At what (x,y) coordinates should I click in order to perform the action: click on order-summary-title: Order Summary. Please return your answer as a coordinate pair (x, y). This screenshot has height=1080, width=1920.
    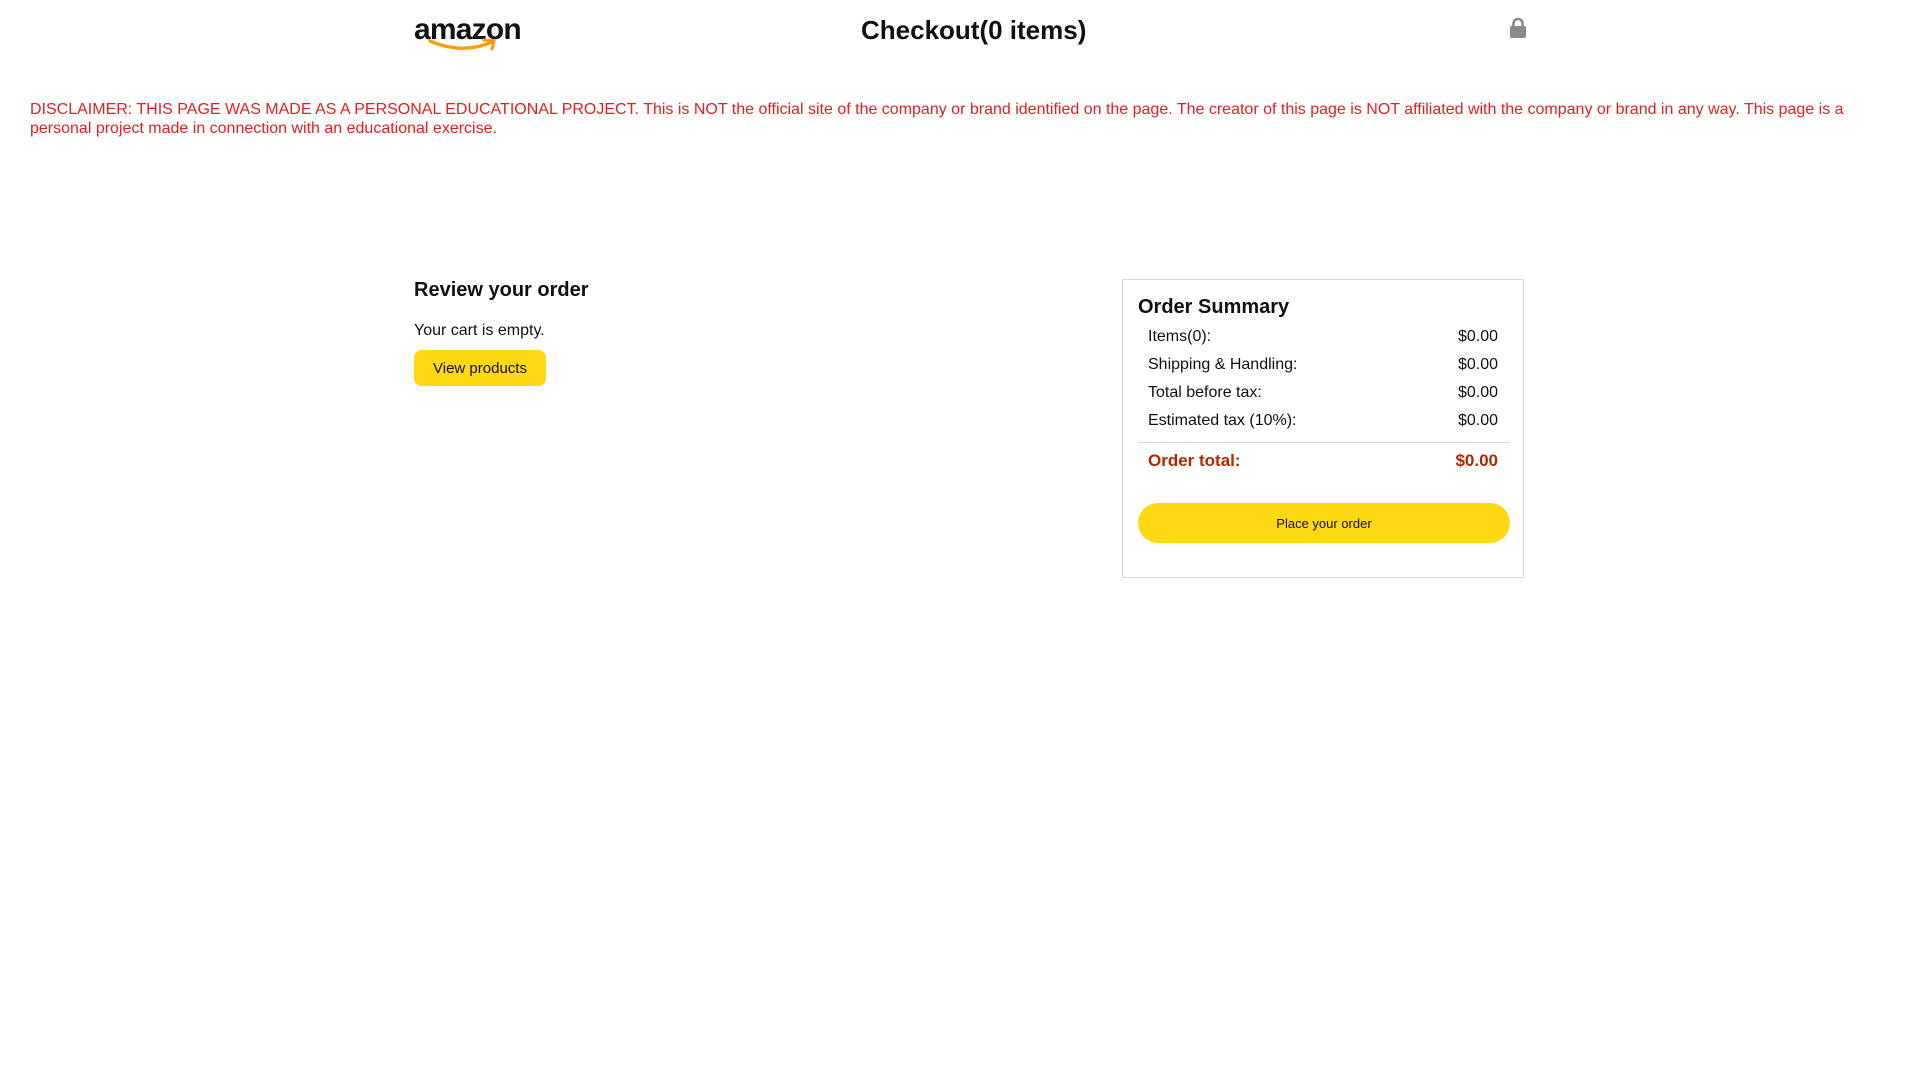
    Looking at the image, I should click on (1214, 307).